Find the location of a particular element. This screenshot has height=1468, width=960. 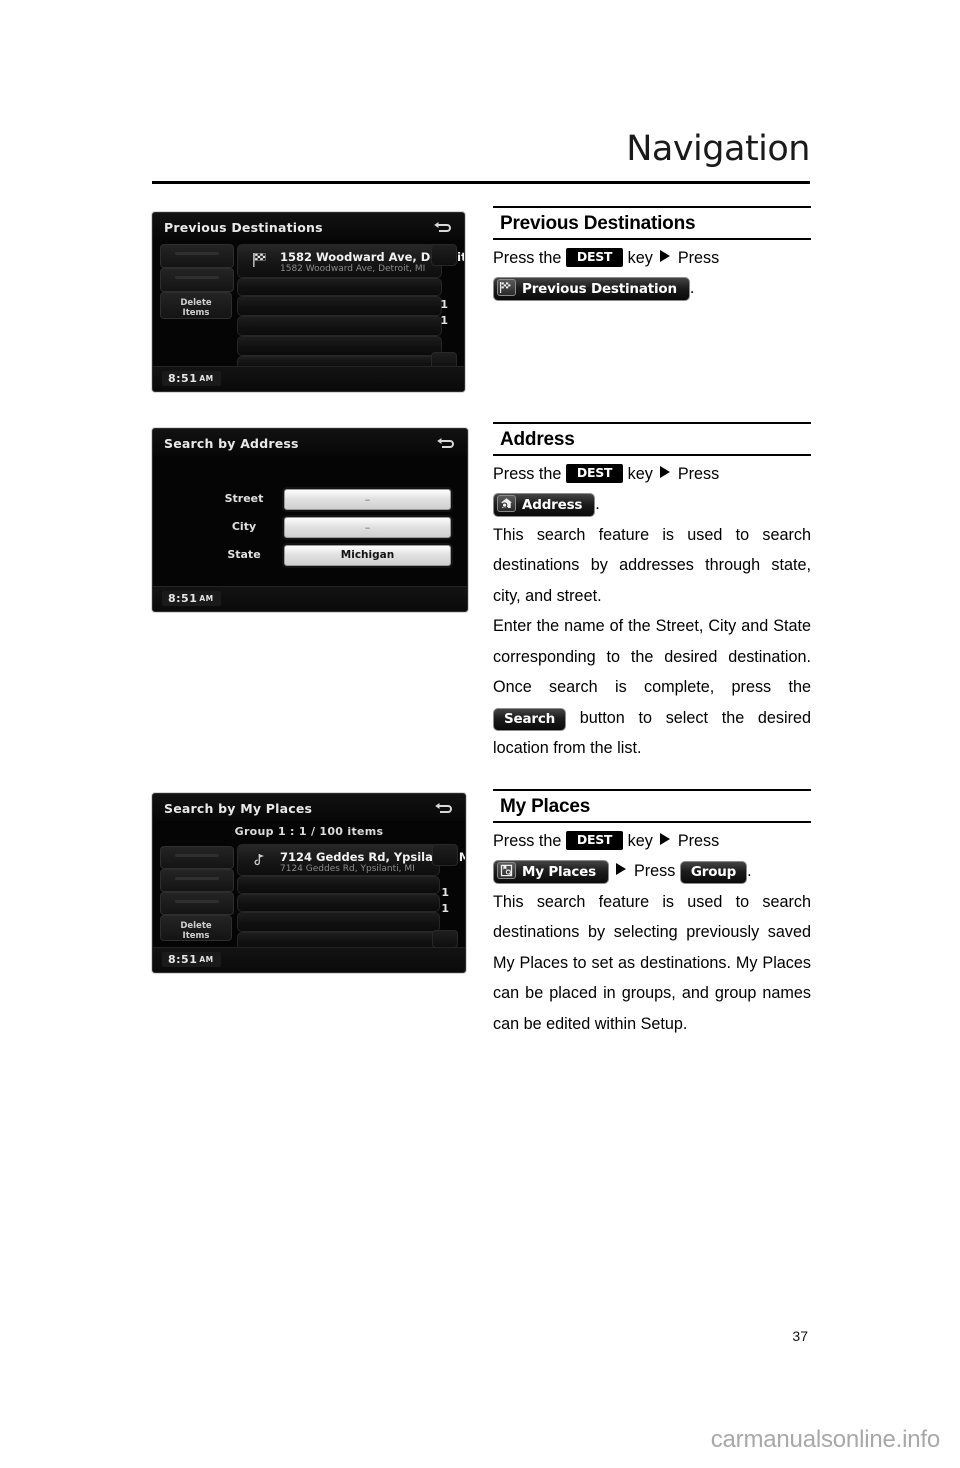

clock-time: 8:51 is located at coordinates (183, 959).